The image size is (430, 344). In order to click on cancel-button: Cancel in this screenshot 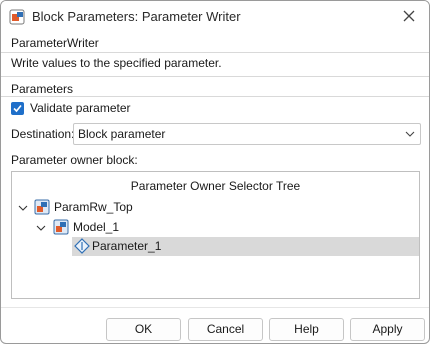, I will do `click(225, 329)`.